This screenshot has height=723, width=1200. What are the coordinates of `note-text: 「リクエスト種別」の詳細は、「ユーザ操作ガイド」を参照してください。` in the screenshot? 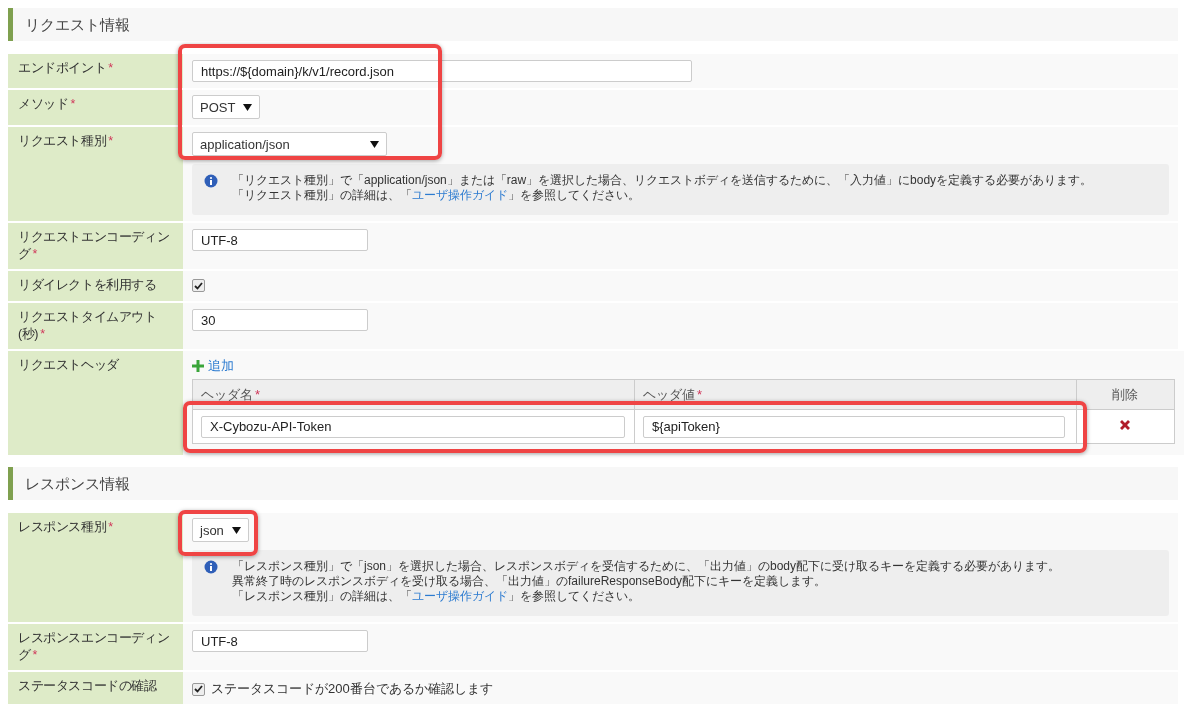 It's located at (436, 195).